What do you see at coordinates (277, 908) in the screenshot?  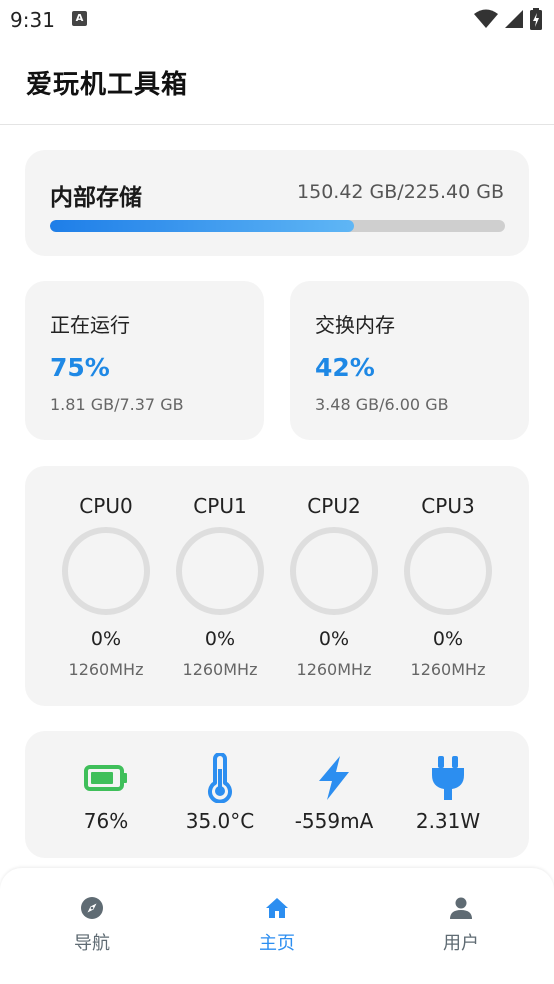 I see `home-icon` at bounding box center [277, 908].